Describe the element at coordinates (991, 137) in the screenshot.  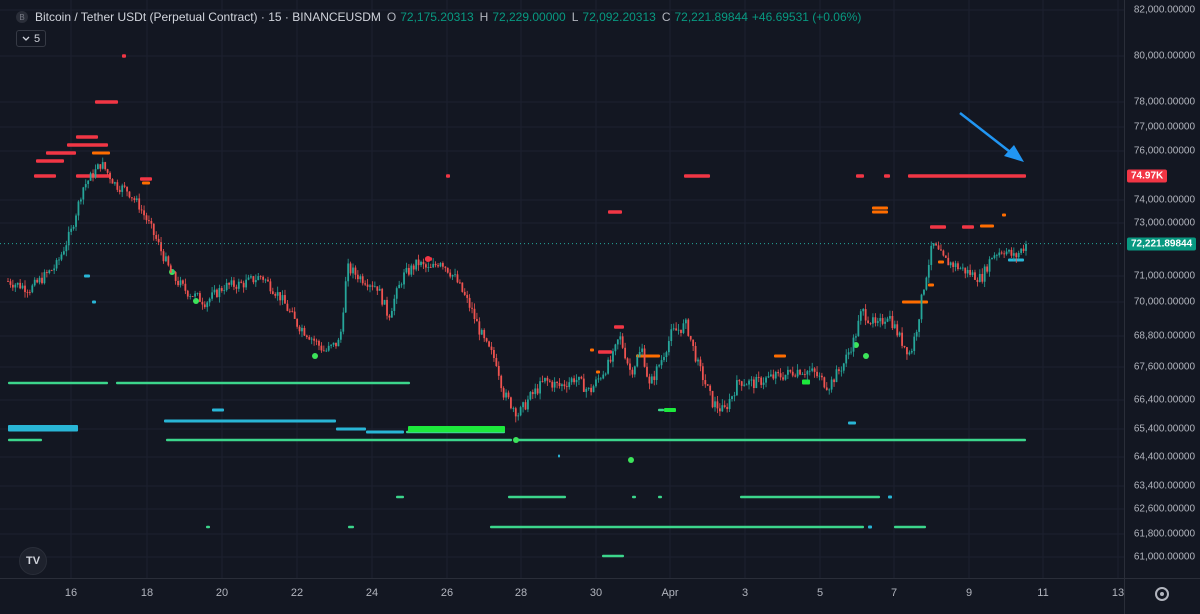
I see `annotation-arrow` at that location.